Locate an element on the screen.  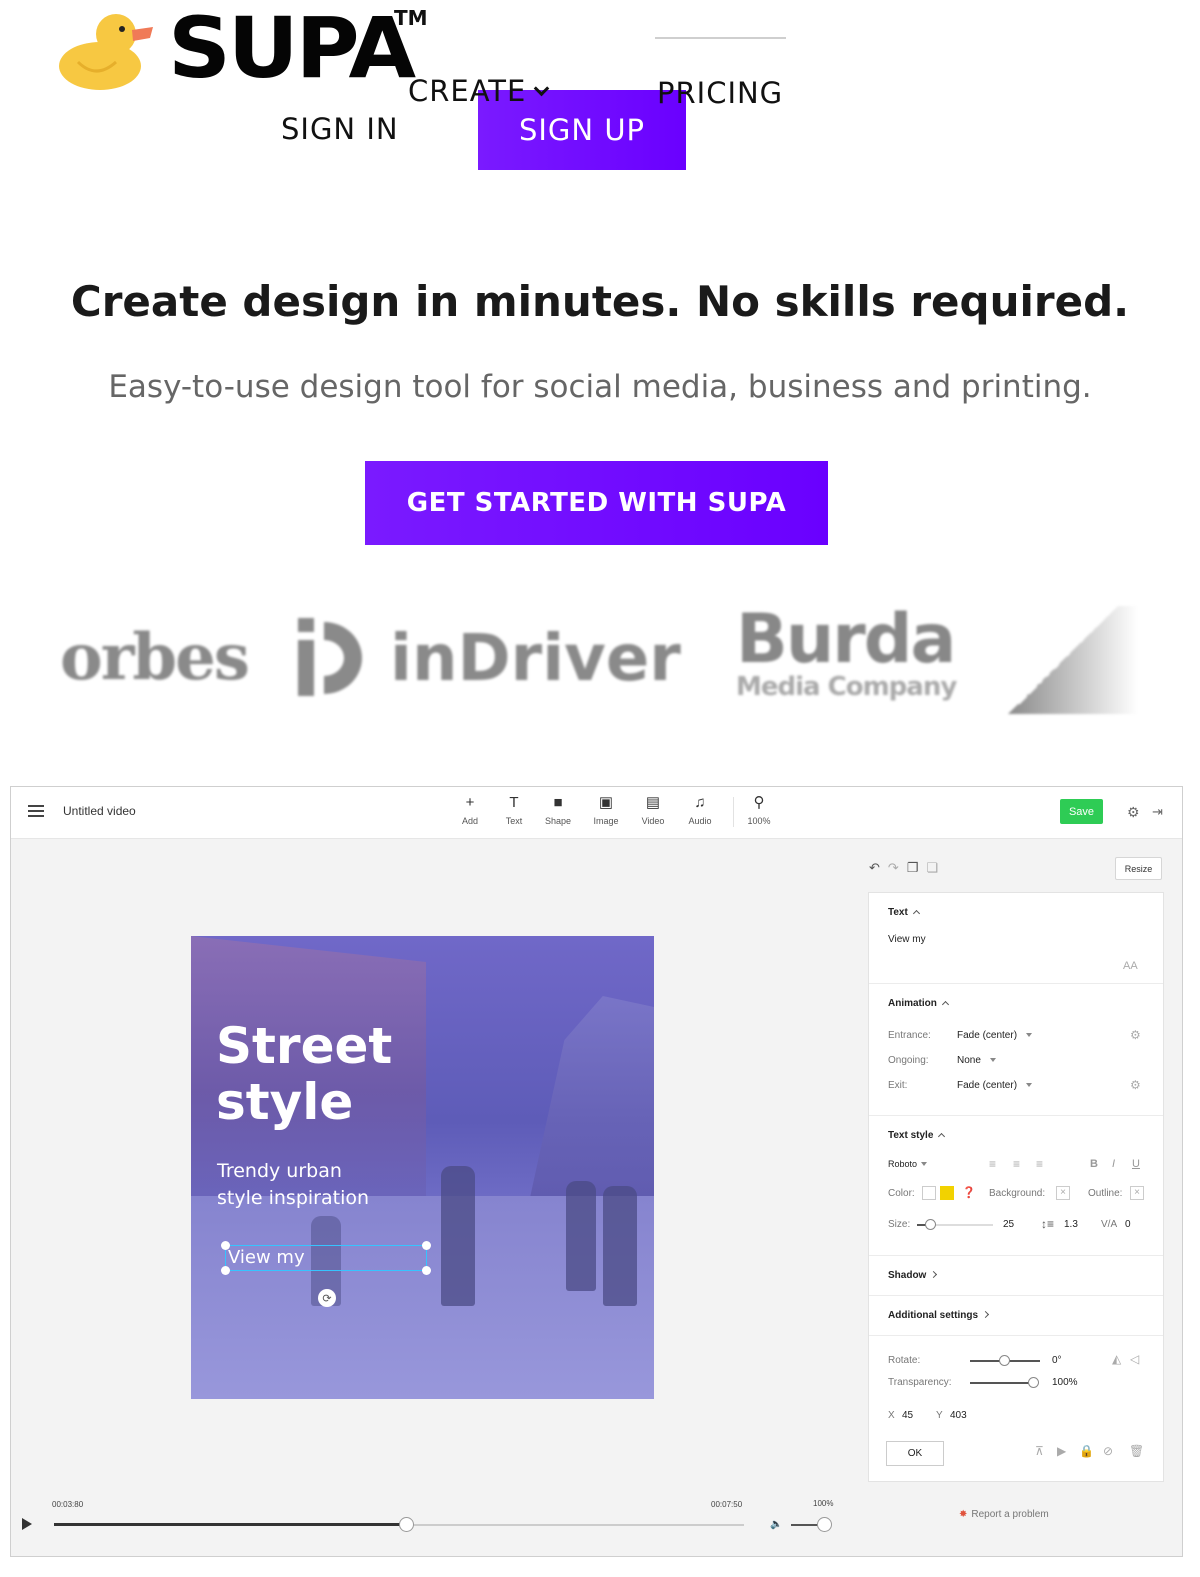
transparency-slider-knob is located at coordinates (1033, 1382).